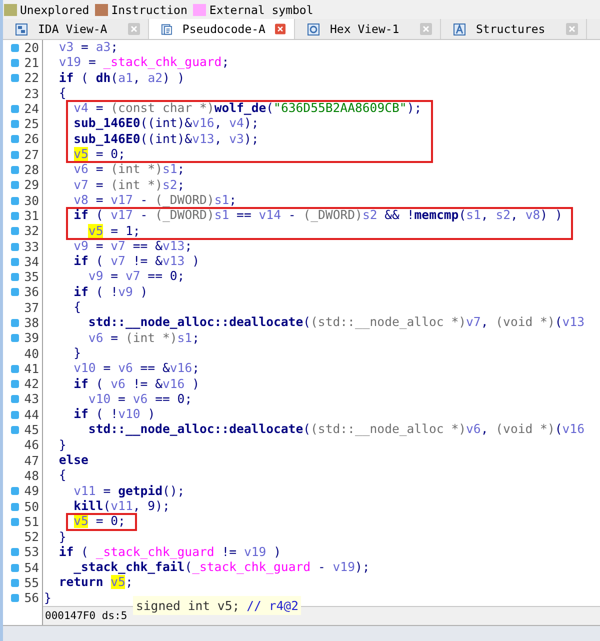 The width and height of the screenshot is (600, 641). I want to click on line-number: 38, so click(31, 323).